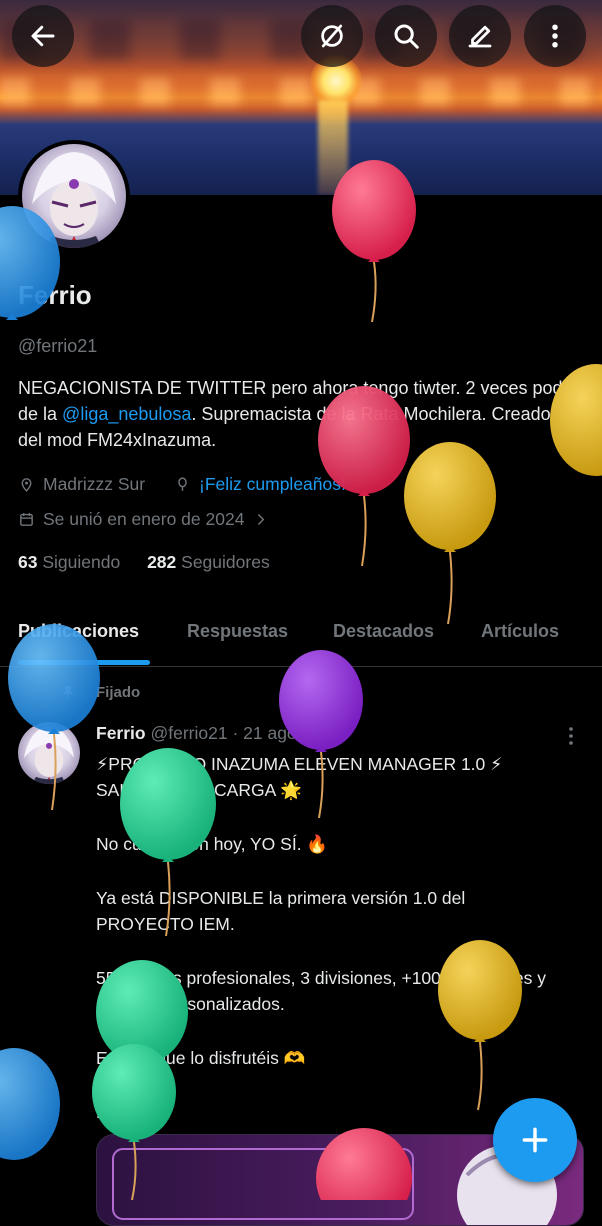 Image resolution: width=602 pixels, height=1226 pixels. What do you see at coordinates (74, 200) in the screenshot?
I see `avatar-illustration` at bounding box center [74, 200].